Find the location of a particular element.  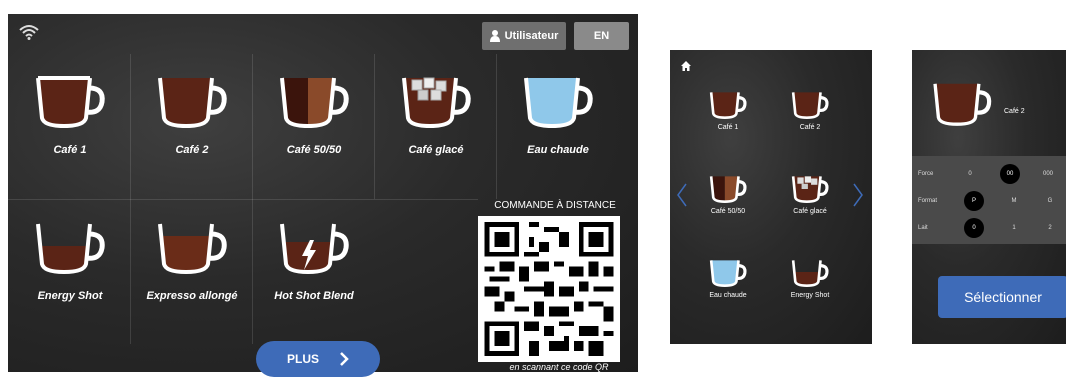

option-label: Format is located at coordinates (928, 201).